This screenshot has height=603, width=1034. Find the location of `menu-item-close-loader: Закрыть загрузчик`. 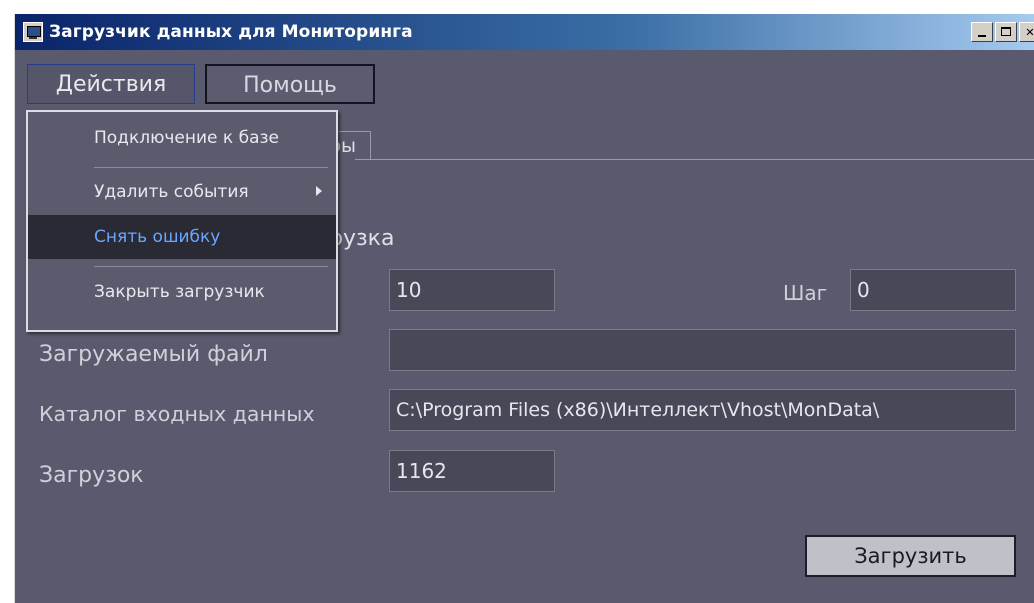

menu-item-close-loader: Закрыть загрузчик is located at coordinates (182, 292).